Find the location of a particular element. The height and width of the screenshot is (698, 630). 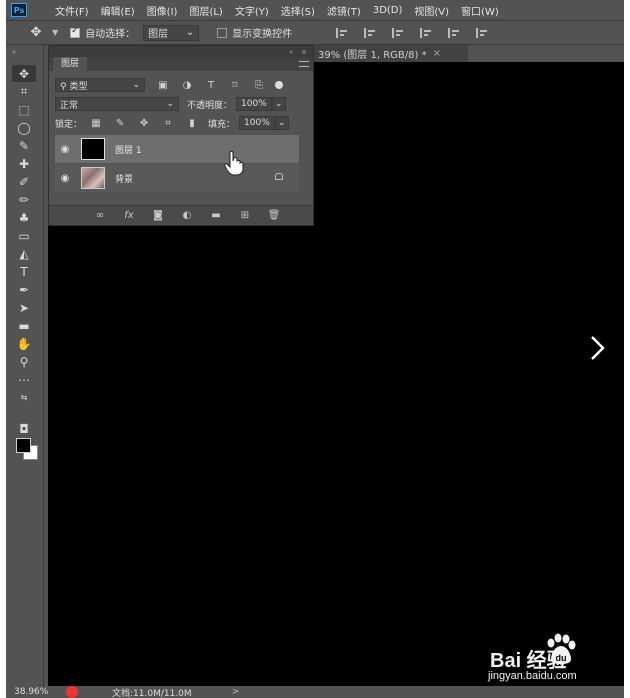

adjustment-layer-icon: ◐ is located at coordinates (187, 215).